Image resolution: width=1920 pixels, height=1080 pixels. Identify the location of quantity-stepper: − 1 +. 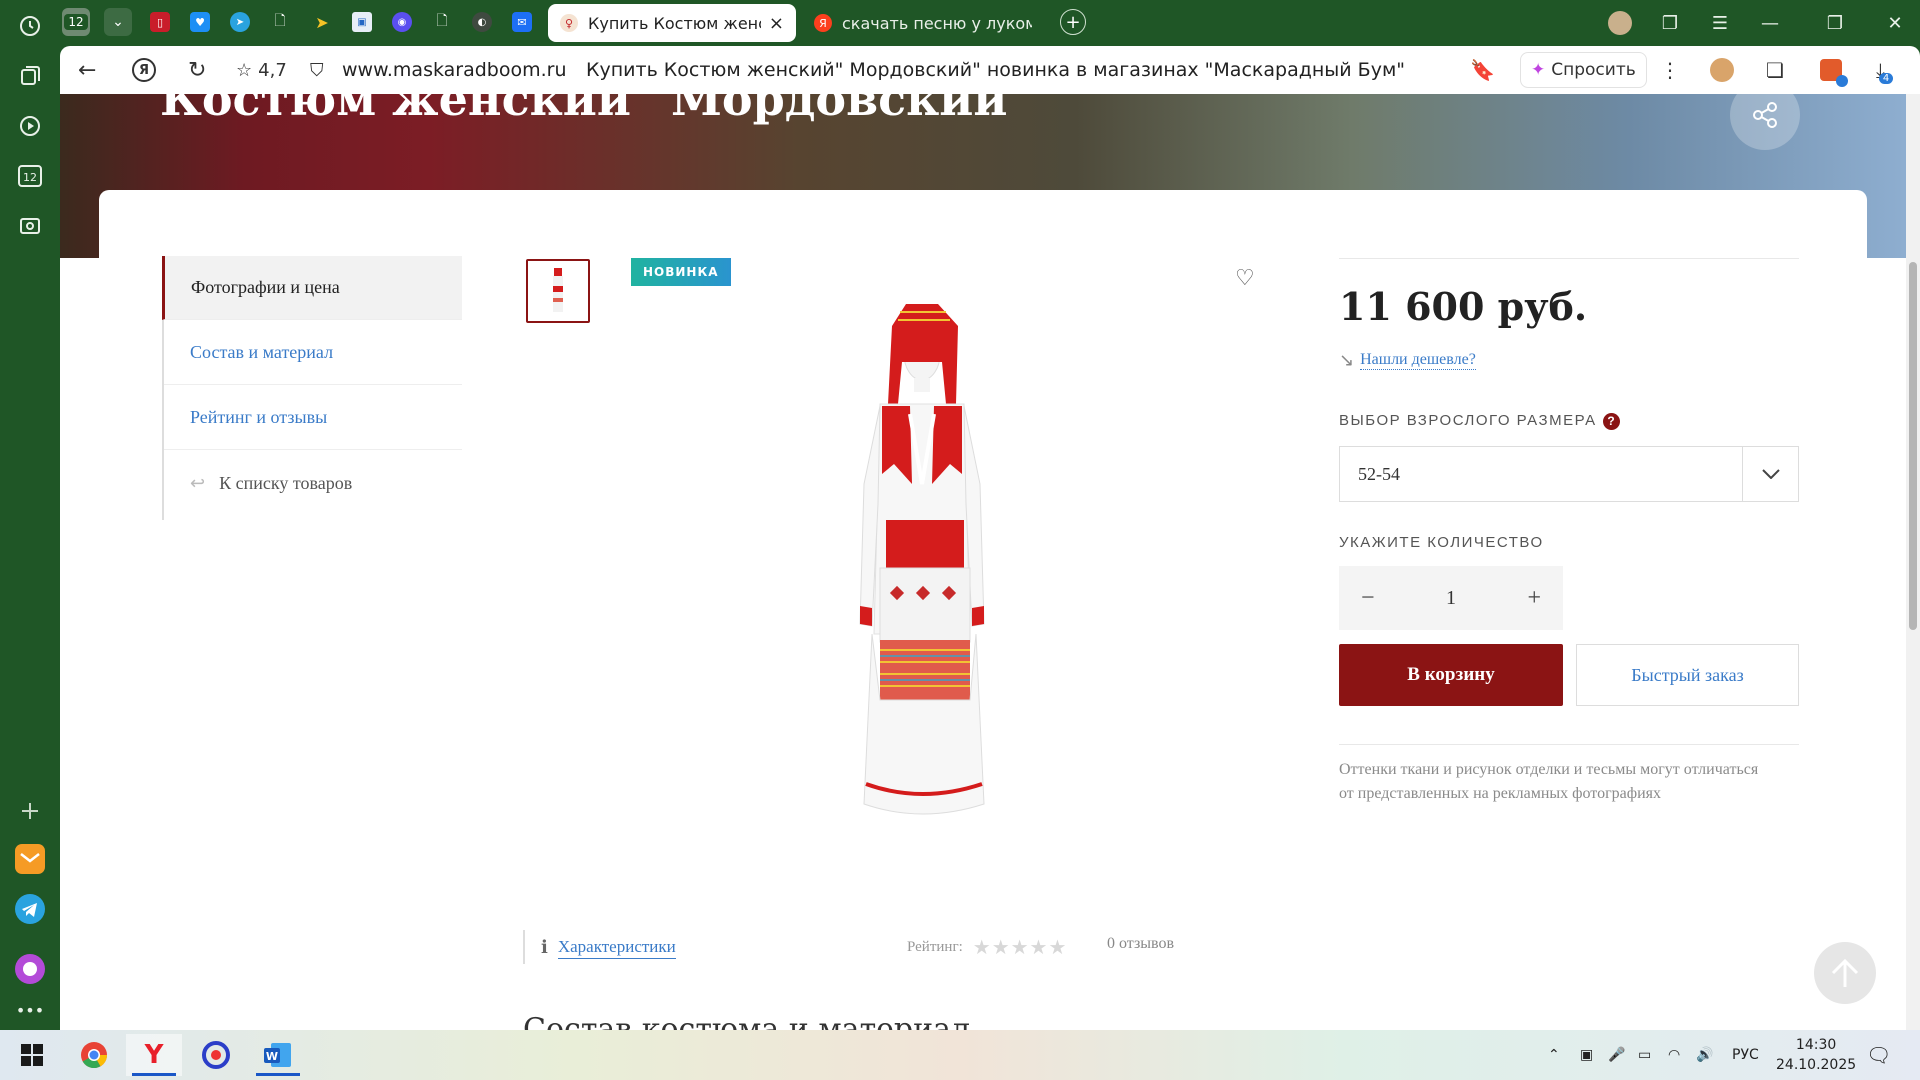
(1451, 598).